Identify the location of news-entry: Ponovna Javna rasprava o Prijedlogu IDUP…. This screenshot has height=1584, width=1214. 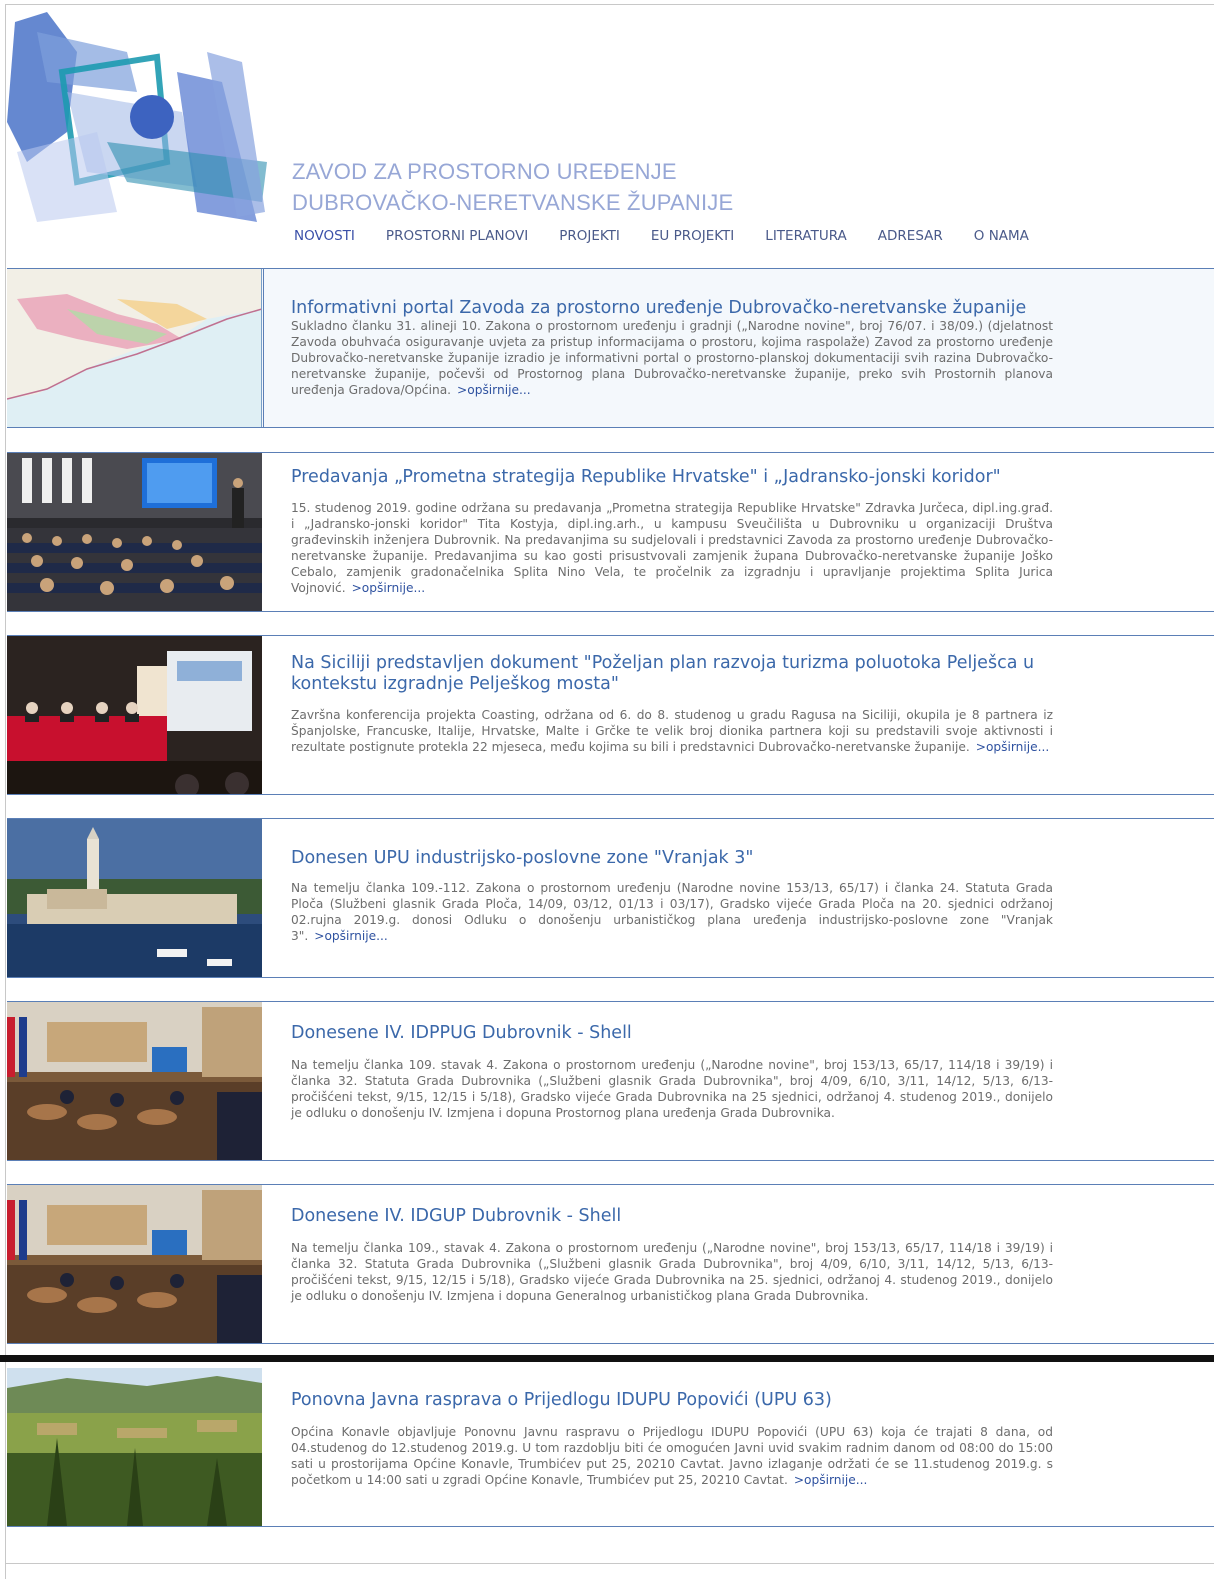
(610, 1448).